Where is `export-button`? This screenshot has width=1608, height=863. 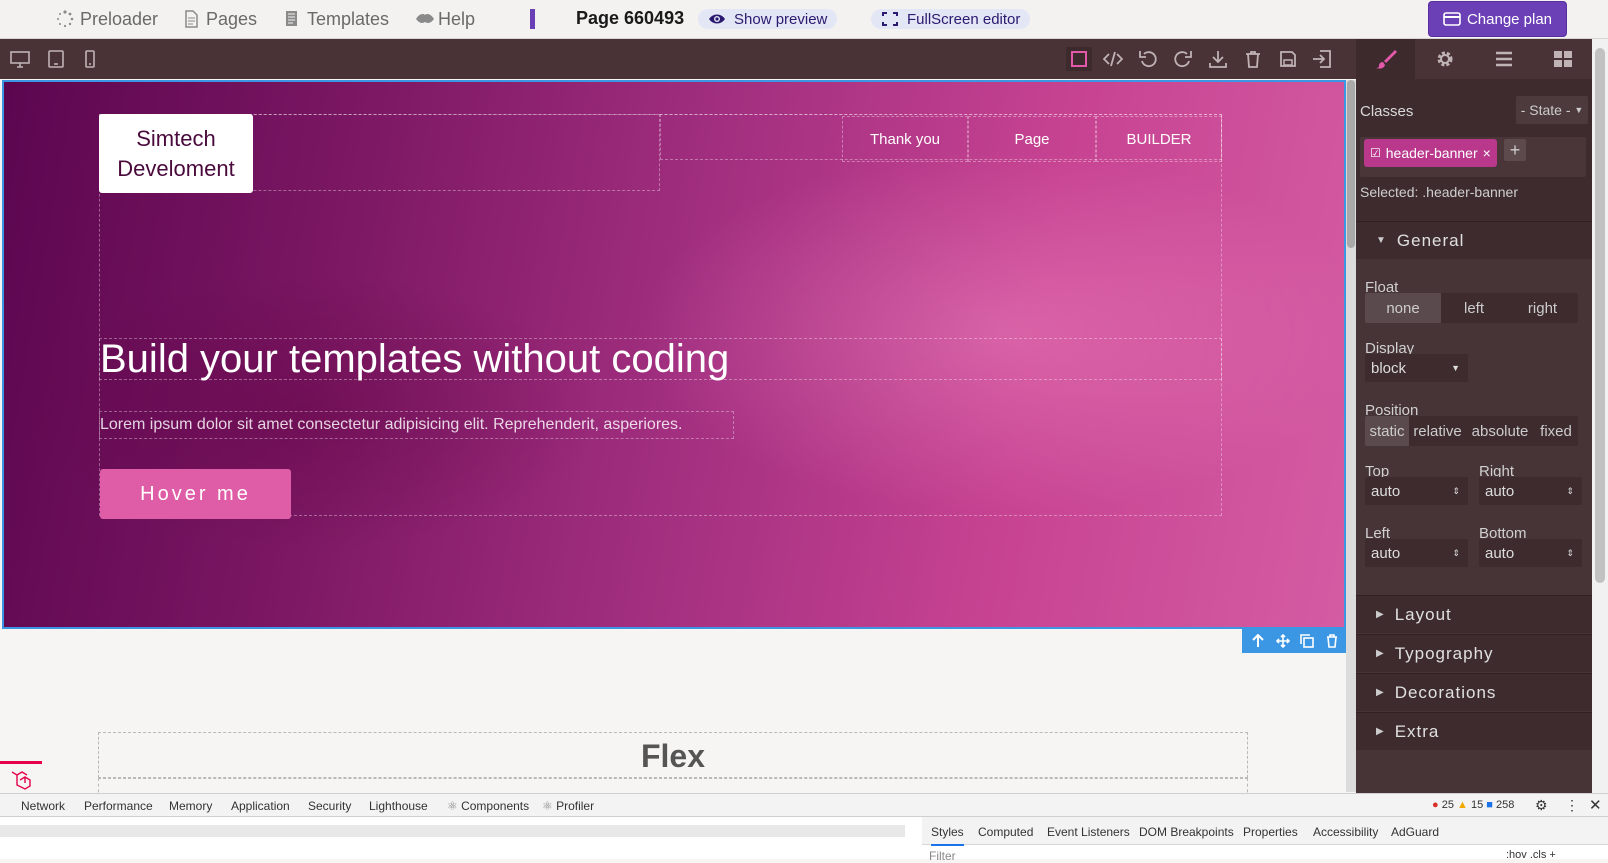
export-button is located at coordinates (1218, 59).